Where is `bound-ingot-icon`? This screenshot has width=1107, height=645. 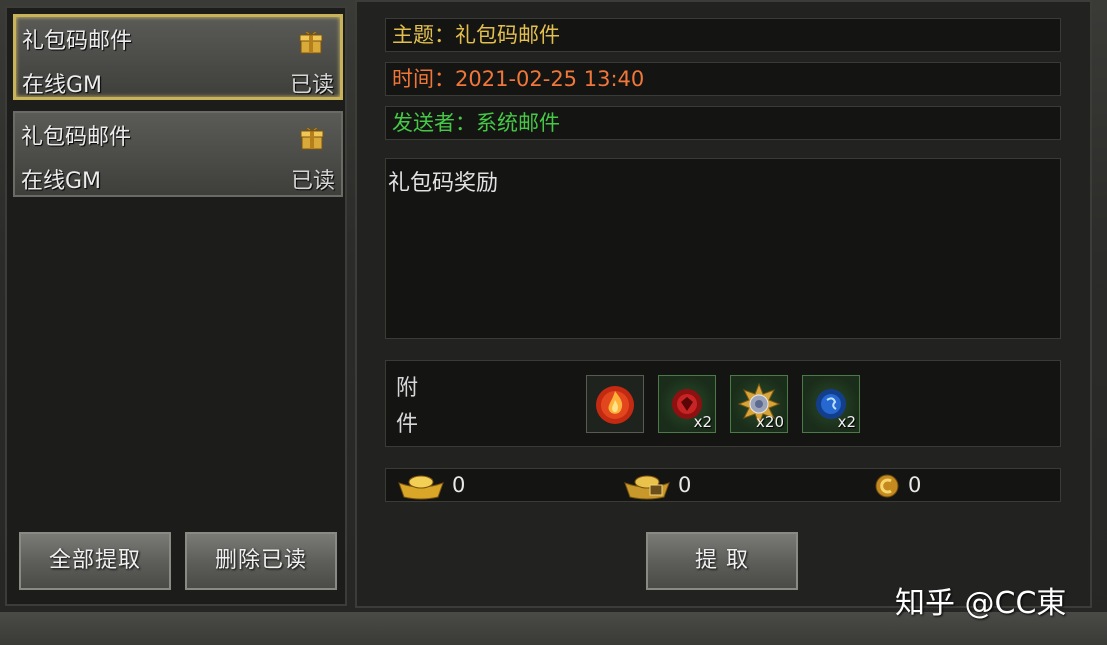
bound-ingot-icon is located at coordinates (647, 487).